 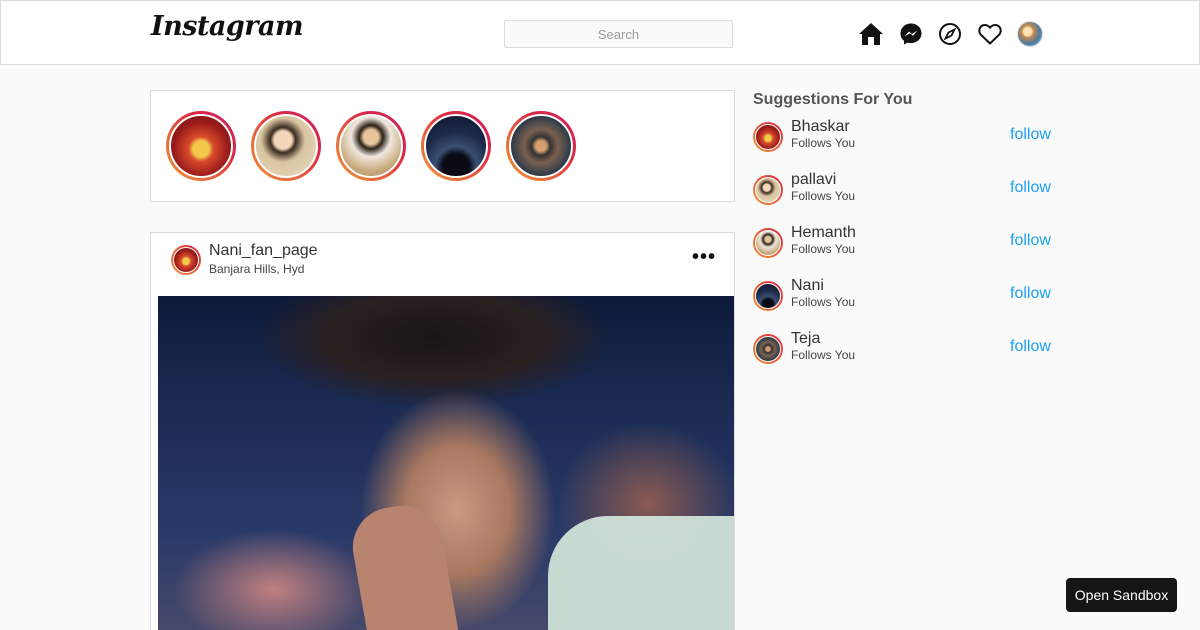 I want to click on suggestion-name: Teja, so click(x=805, y=339).